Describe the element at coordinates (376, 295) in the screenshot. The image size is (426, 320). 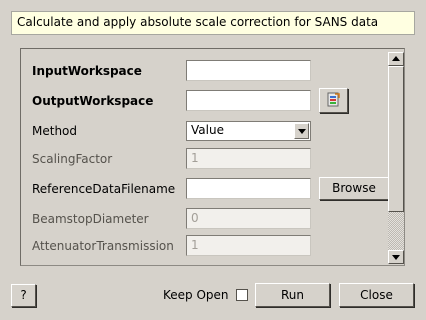
I see `close-button: Close` at that location.